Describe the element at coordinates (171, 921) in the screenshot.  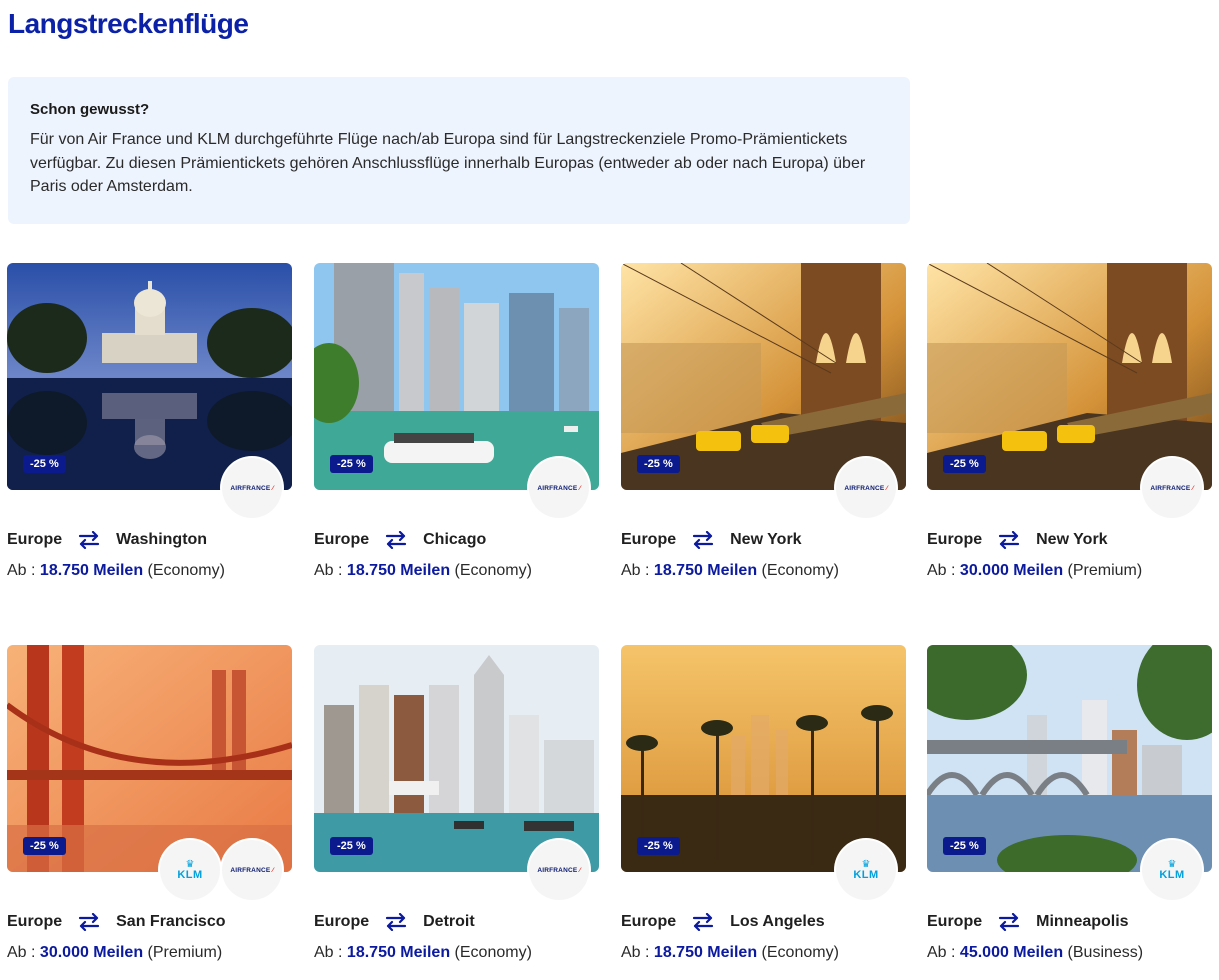
I see `route-destination: San Francisco` at that location.